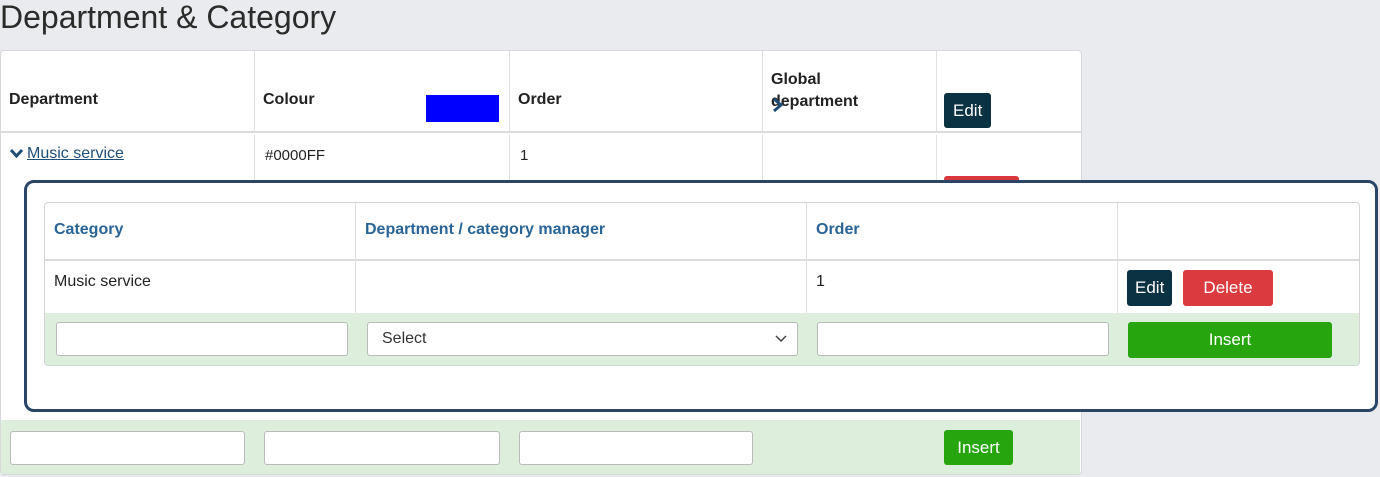  Describe the element at coordinates (963, 339) in the screenshot. I see `new-category-order-input` at that location.